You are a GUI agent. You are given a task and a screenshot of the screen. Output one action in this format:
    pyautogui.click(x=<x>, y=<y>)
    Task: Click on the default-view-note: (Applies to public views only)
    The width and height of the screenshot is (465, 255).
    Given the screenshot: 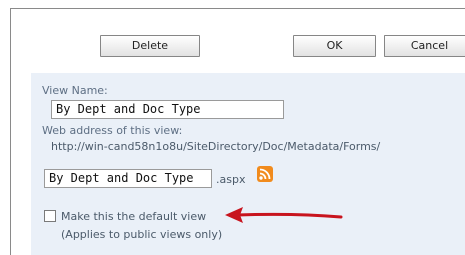 What is the action you would take?
    pyautogui.click(x=142, y=234)
    